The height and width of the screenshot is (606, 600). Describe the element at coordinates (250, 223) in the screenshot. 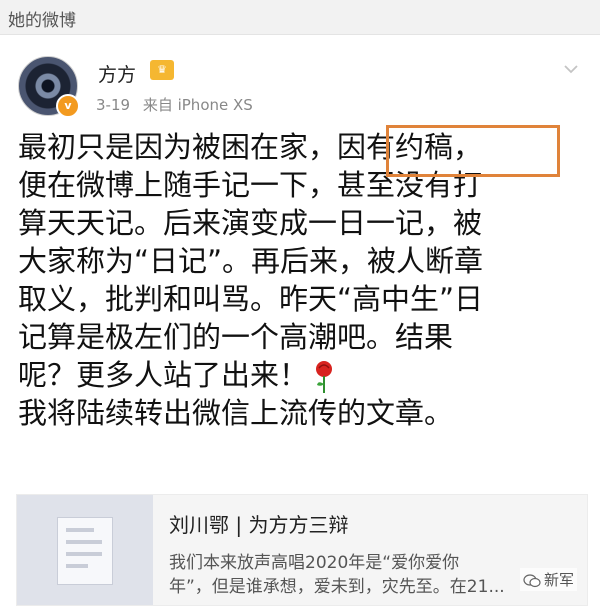

I see `post-line: 算天天记。后来演变成一日一记，被` at that location.